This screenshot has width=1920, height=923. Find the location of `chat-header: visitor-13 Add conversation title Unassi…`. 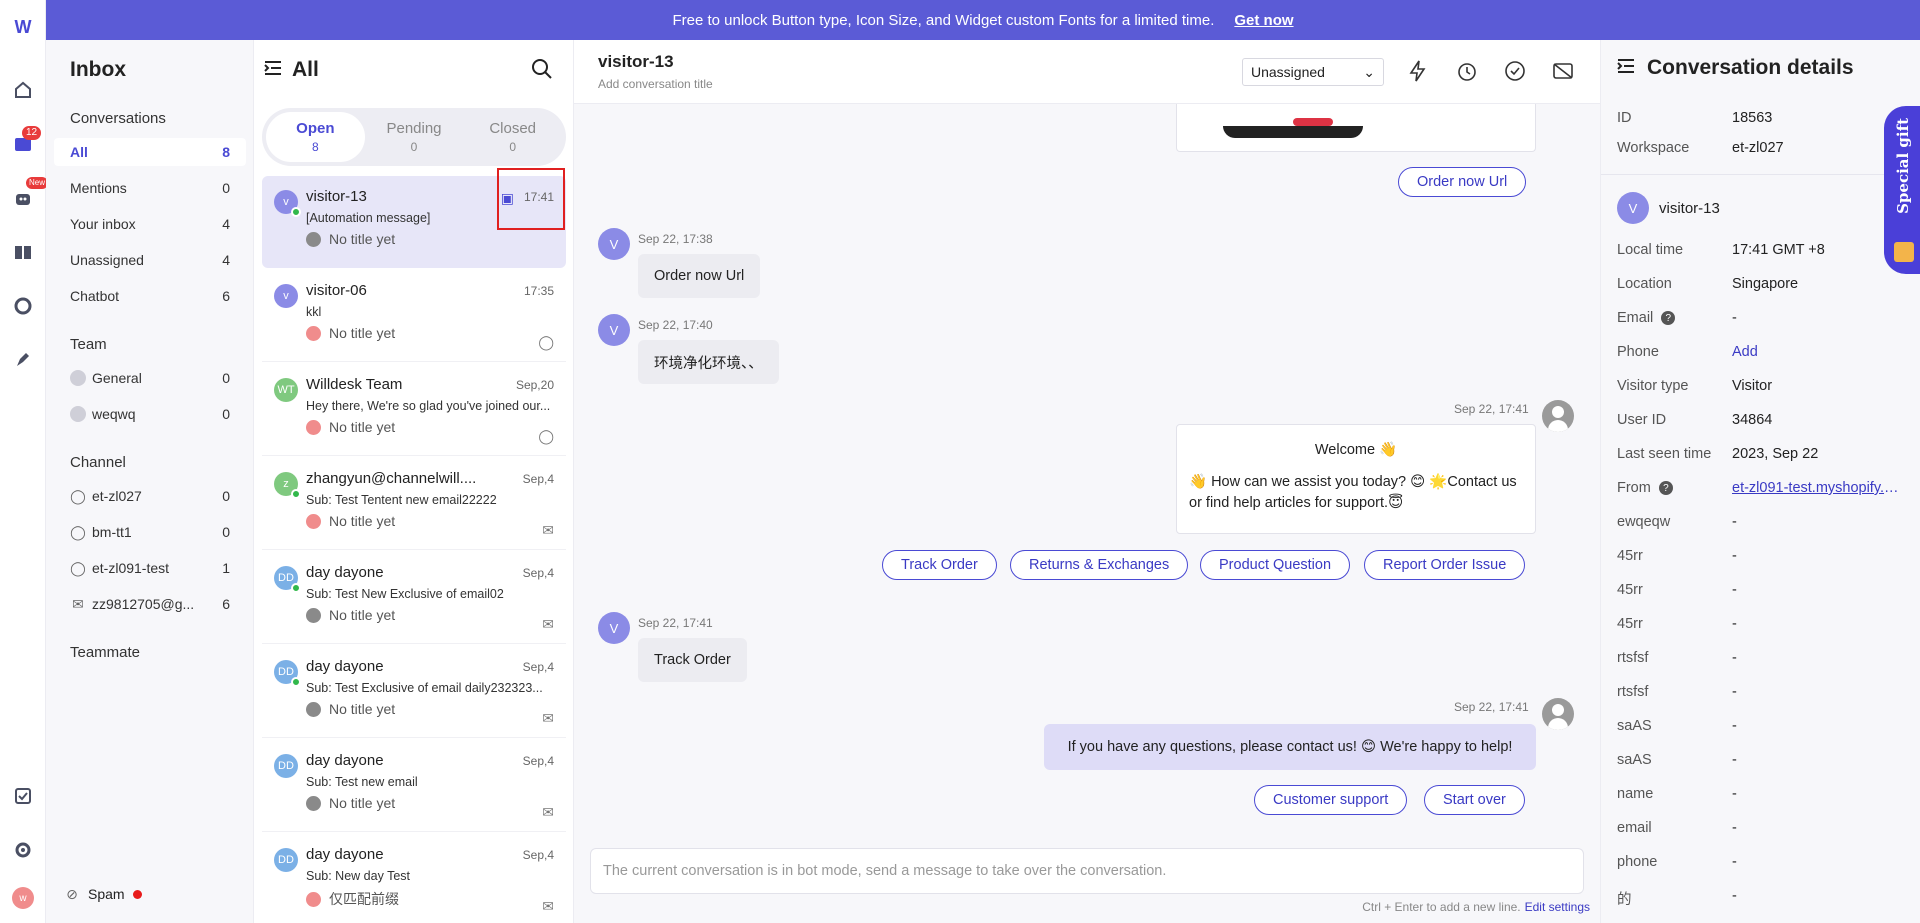

chat-header: visitor-13 Add conversation title Unassi… is located at coordinates (1087, 72).